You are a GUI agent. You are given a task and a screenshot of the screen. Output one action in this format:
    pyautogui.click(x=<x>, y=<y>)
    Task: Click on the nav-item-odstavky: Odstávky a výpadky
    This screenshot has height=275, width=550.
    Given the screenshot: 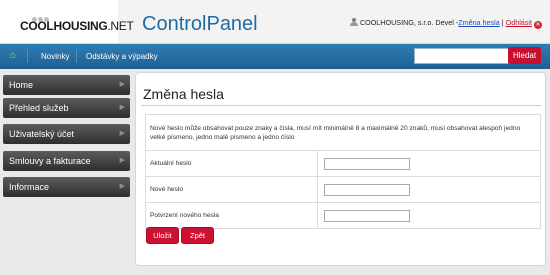 What is the action you would take?
    pyautogui.click(x=122, y=56)
    